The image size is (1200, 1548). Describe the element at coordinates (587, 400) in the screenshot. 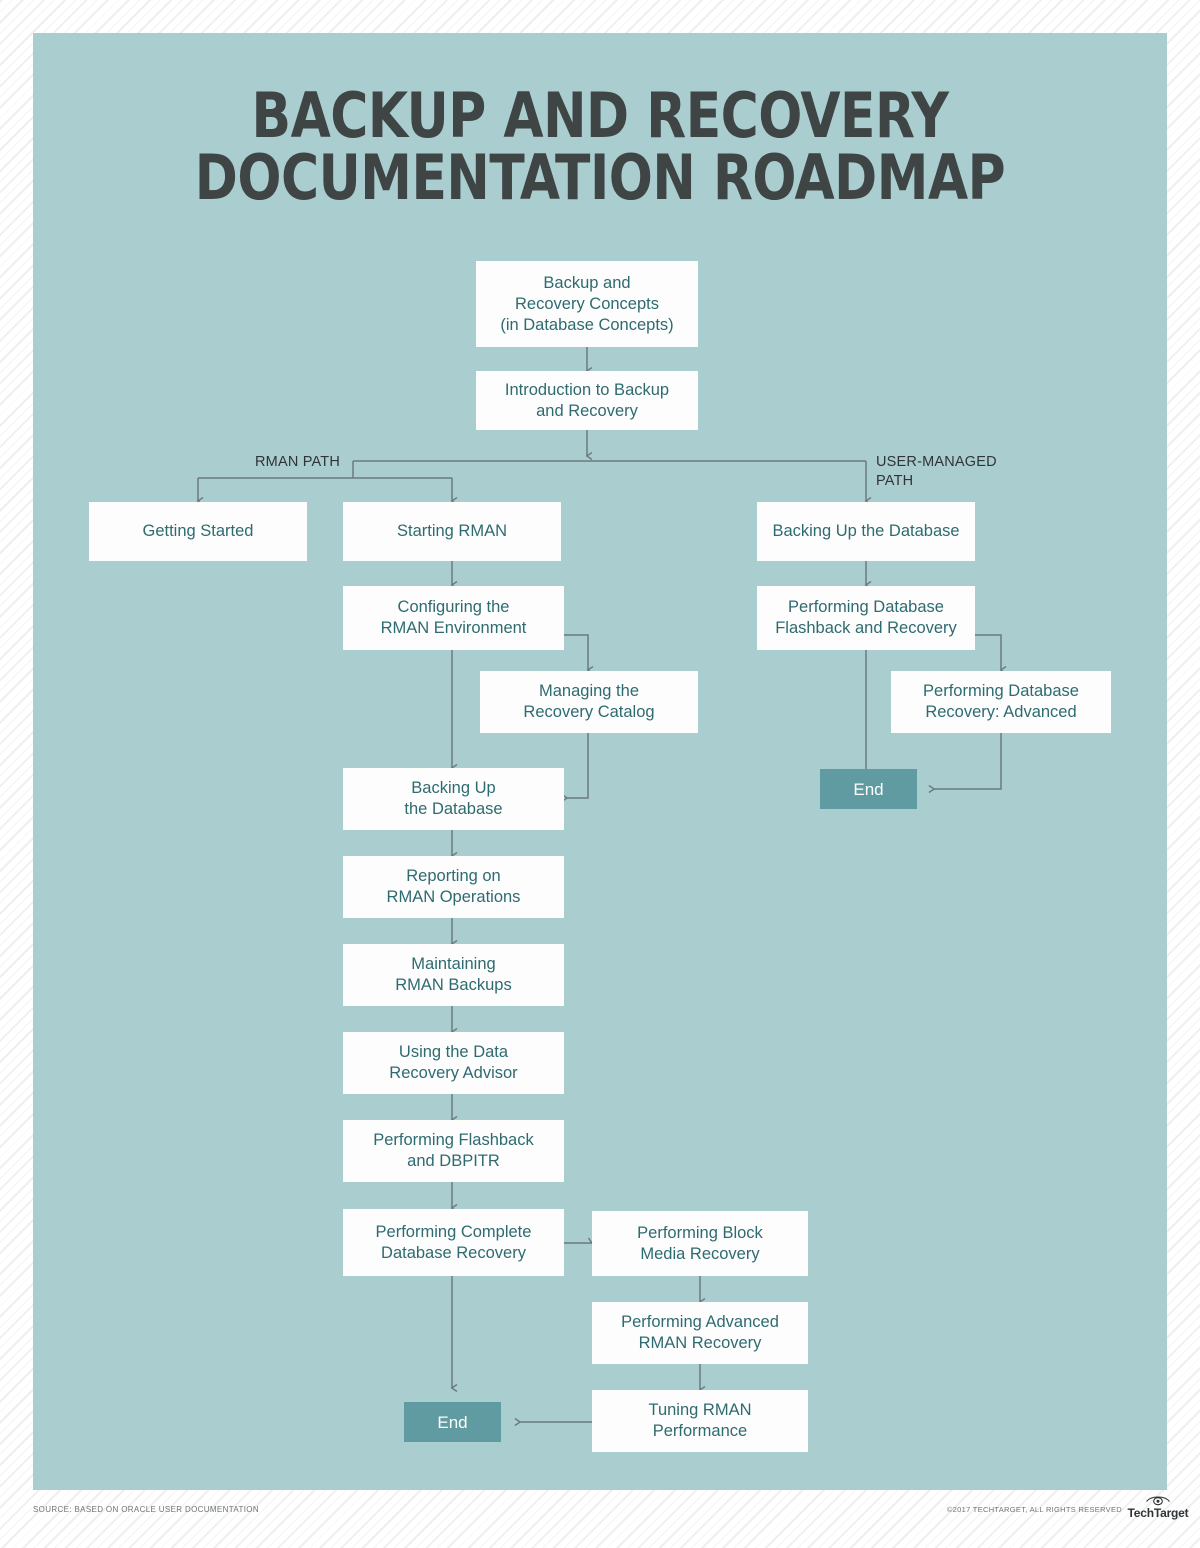

I see `node-introduction-to-backup-and-recovery: Introduction to Backup and Recovery` at that location.